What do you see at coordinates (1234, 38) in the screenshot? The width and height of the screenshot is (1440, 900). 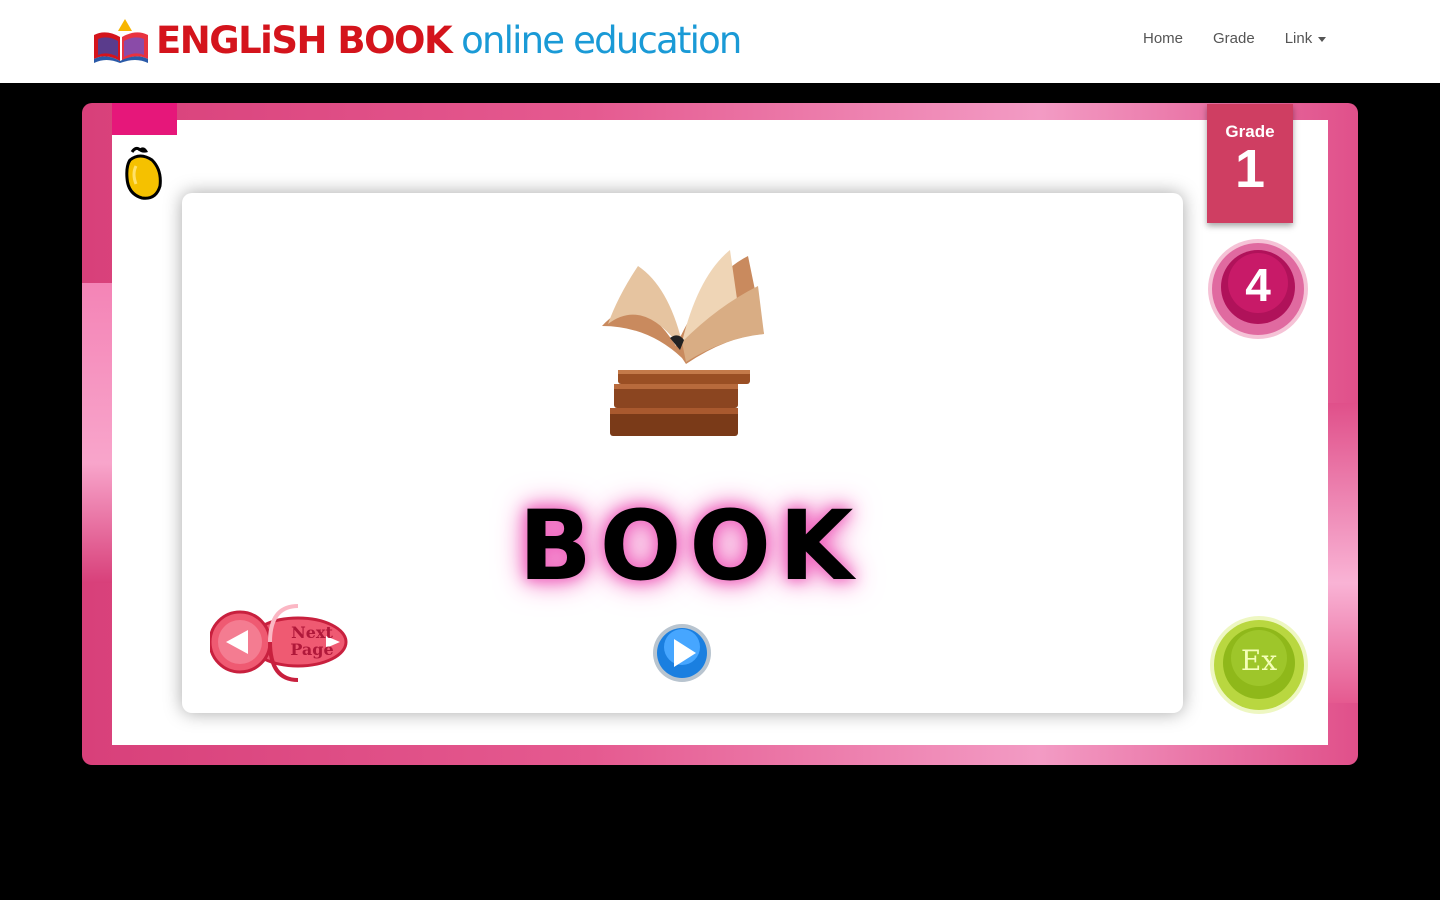 I see `nav-grade-link: Grade` at bounding box center [1234, 38].